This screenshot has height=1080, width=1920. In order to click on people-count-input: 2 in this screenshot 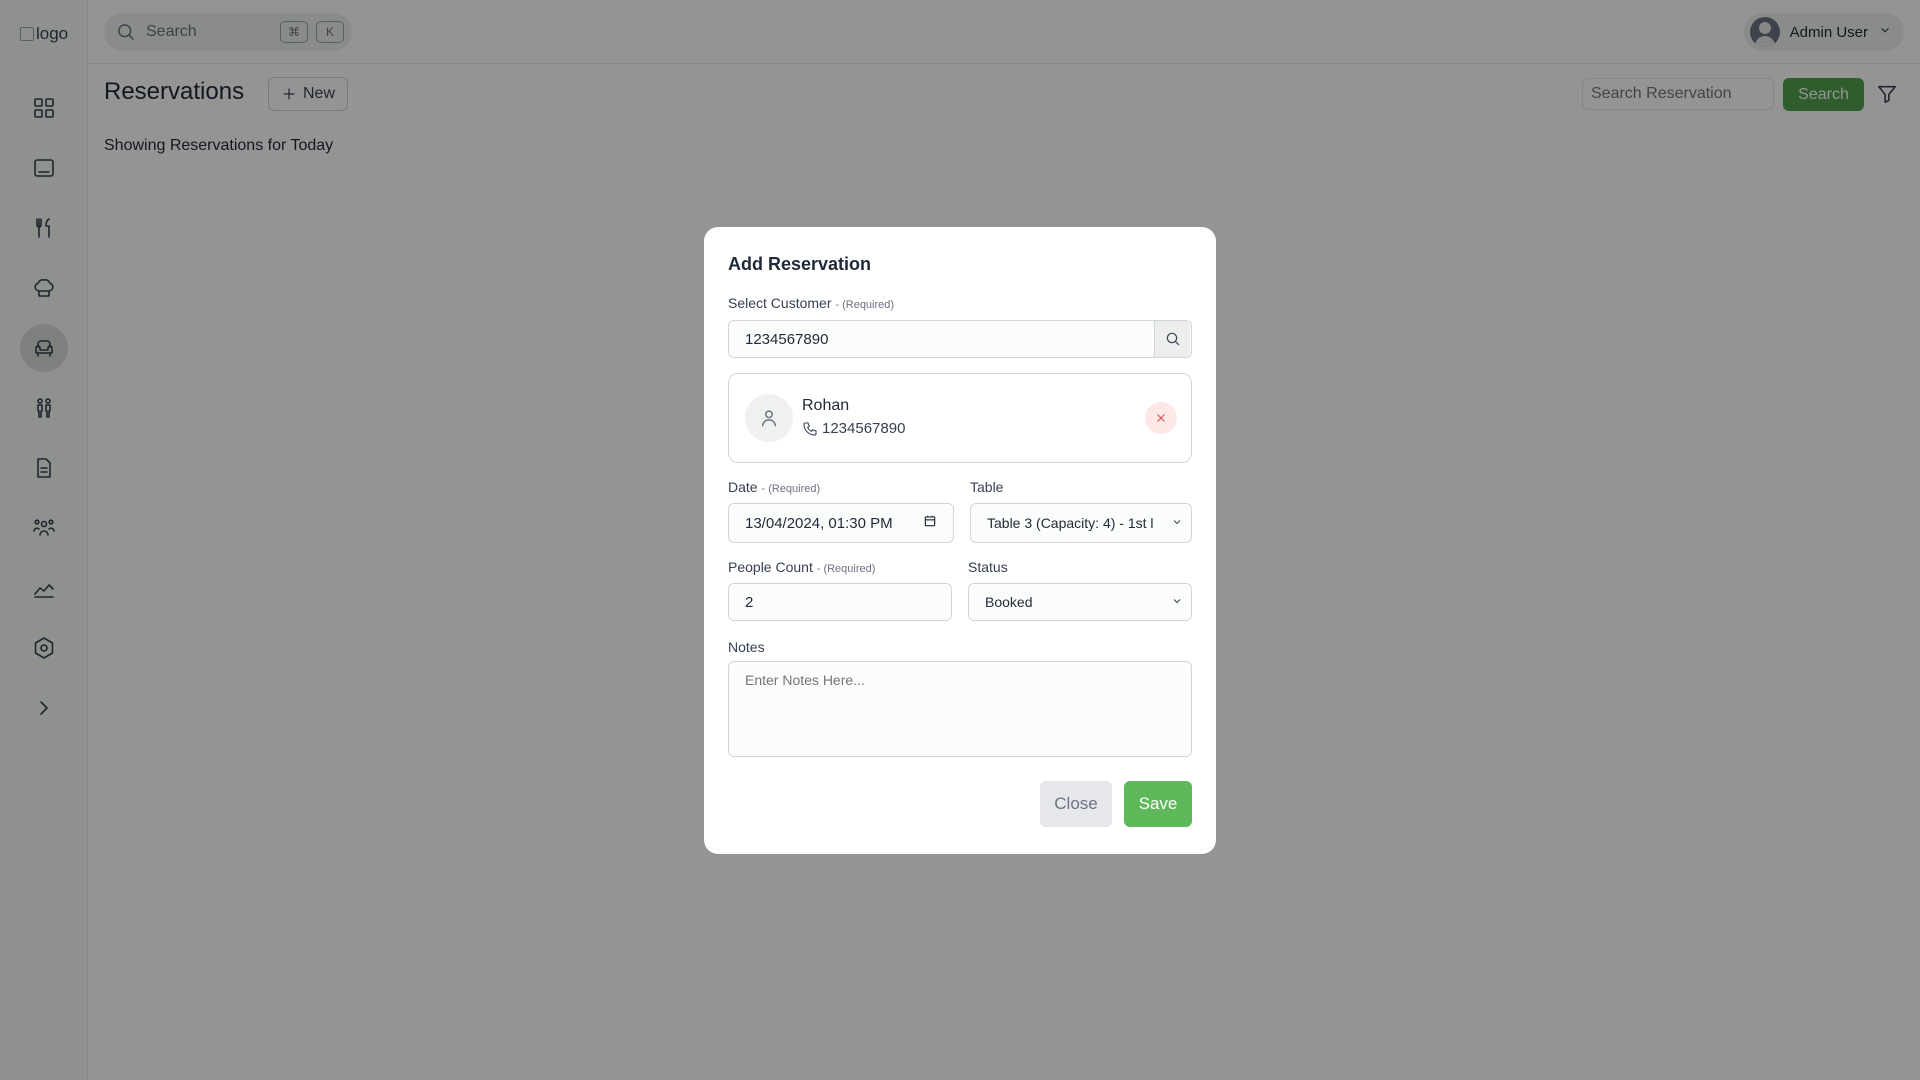, I will do `click(840, 602)`.